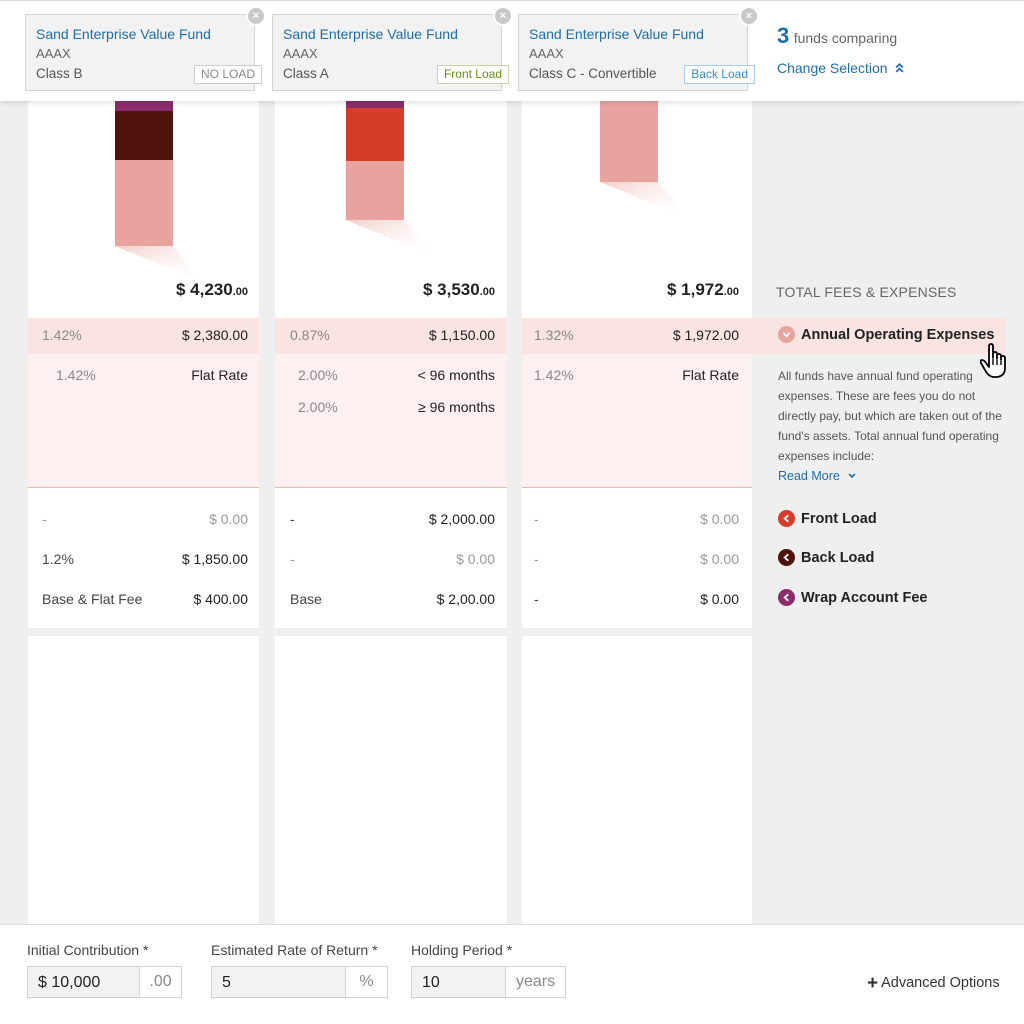  I want to click on back-load-pct-3: -, so click(536, 559).